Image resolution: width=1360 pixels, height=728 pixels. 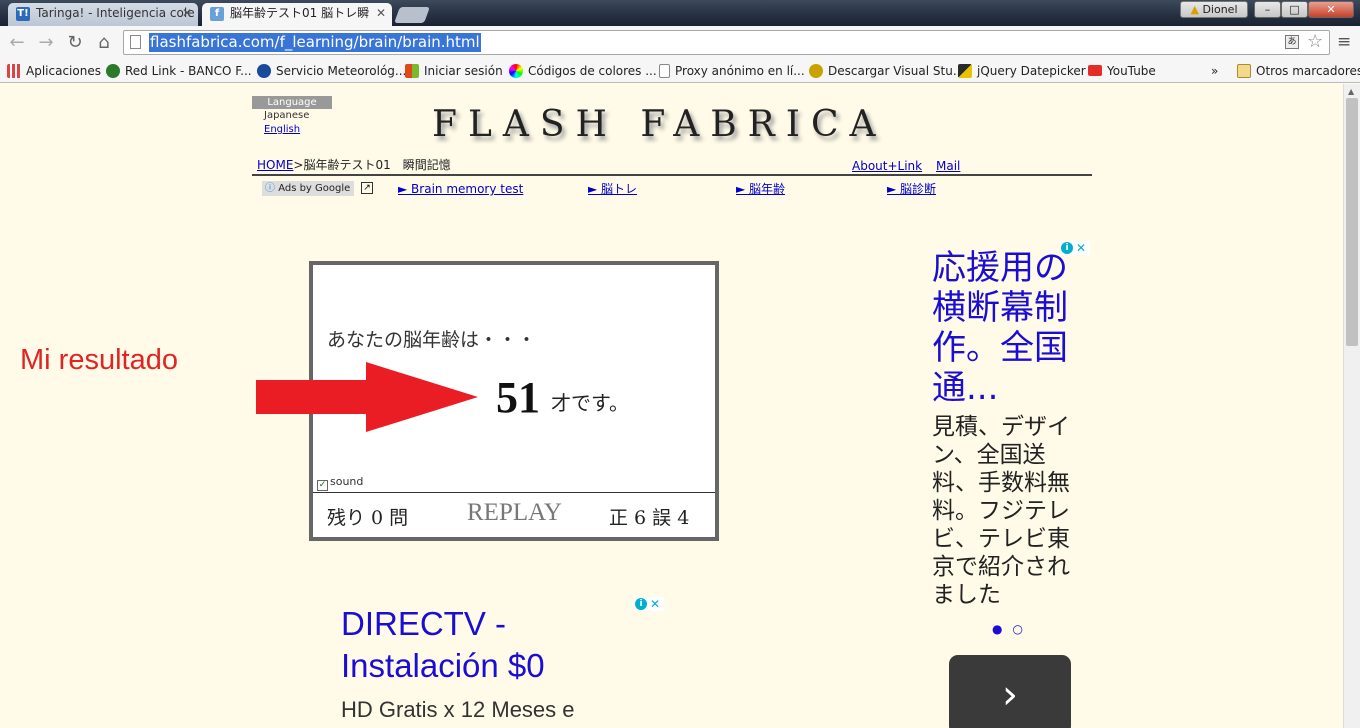 I want to click on tab-flash-fabrica: f 脳年齢テスト01 脳トレ瞬 ✕, so click(x=297, y=14).